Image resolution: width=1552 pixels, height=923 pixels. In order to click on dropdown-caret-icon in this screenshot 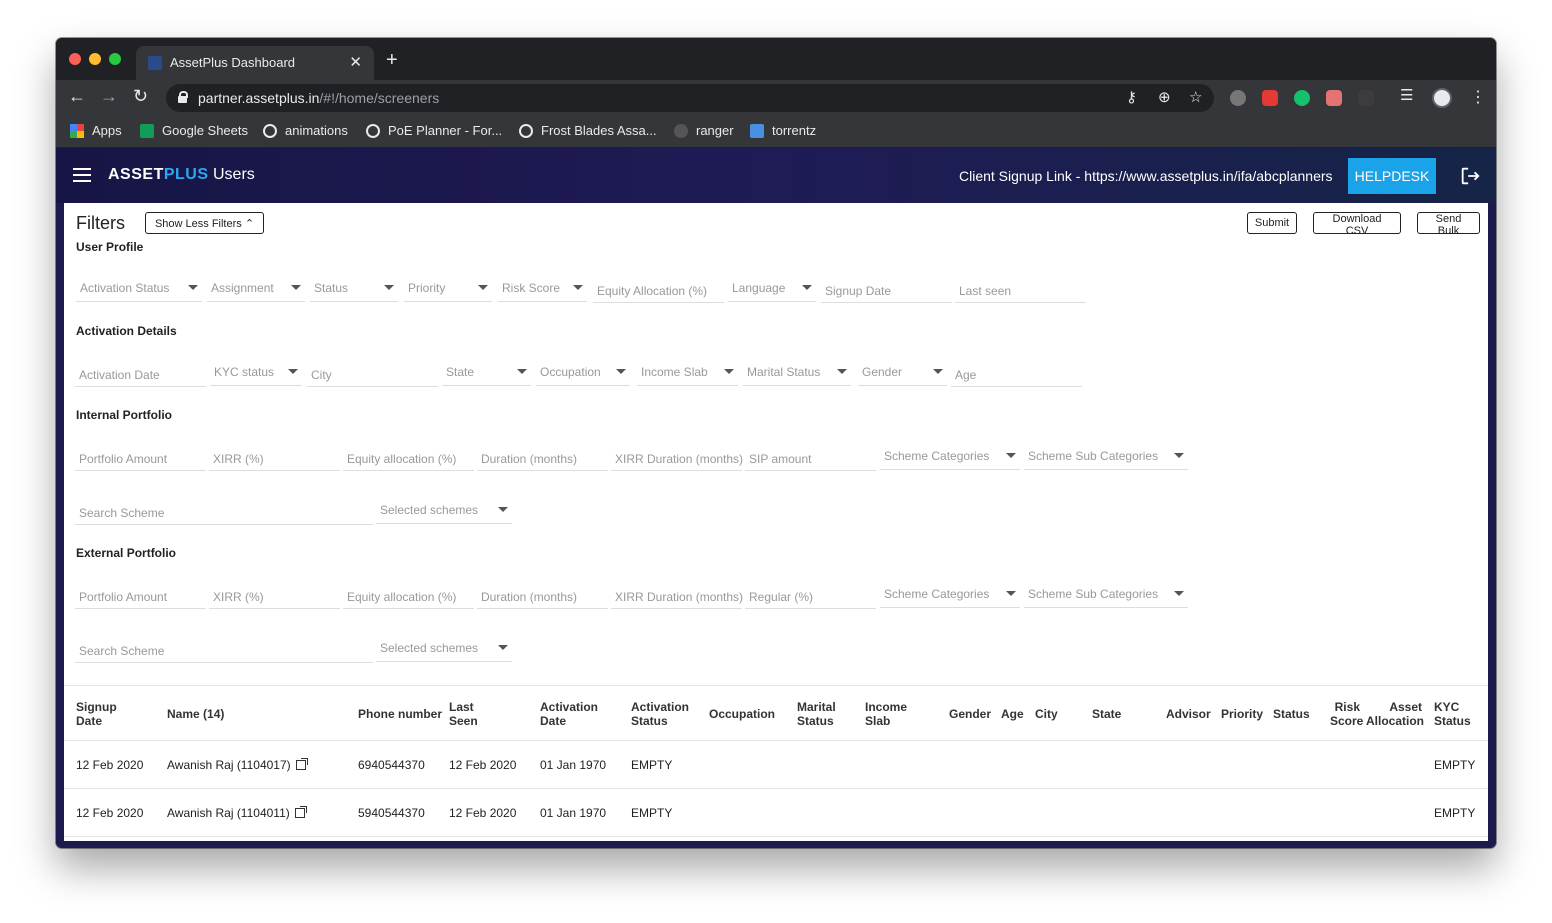, I will do `click(483, 287)`.